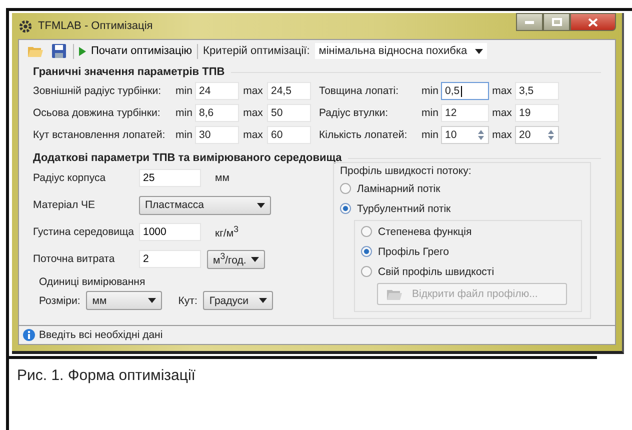  What do you see at coordinates (187, 158) in the screenshot?
I see `section-heading: Додаткові параметри ТПВ та вимірюваного середовища` at bounding box center [187, 158].